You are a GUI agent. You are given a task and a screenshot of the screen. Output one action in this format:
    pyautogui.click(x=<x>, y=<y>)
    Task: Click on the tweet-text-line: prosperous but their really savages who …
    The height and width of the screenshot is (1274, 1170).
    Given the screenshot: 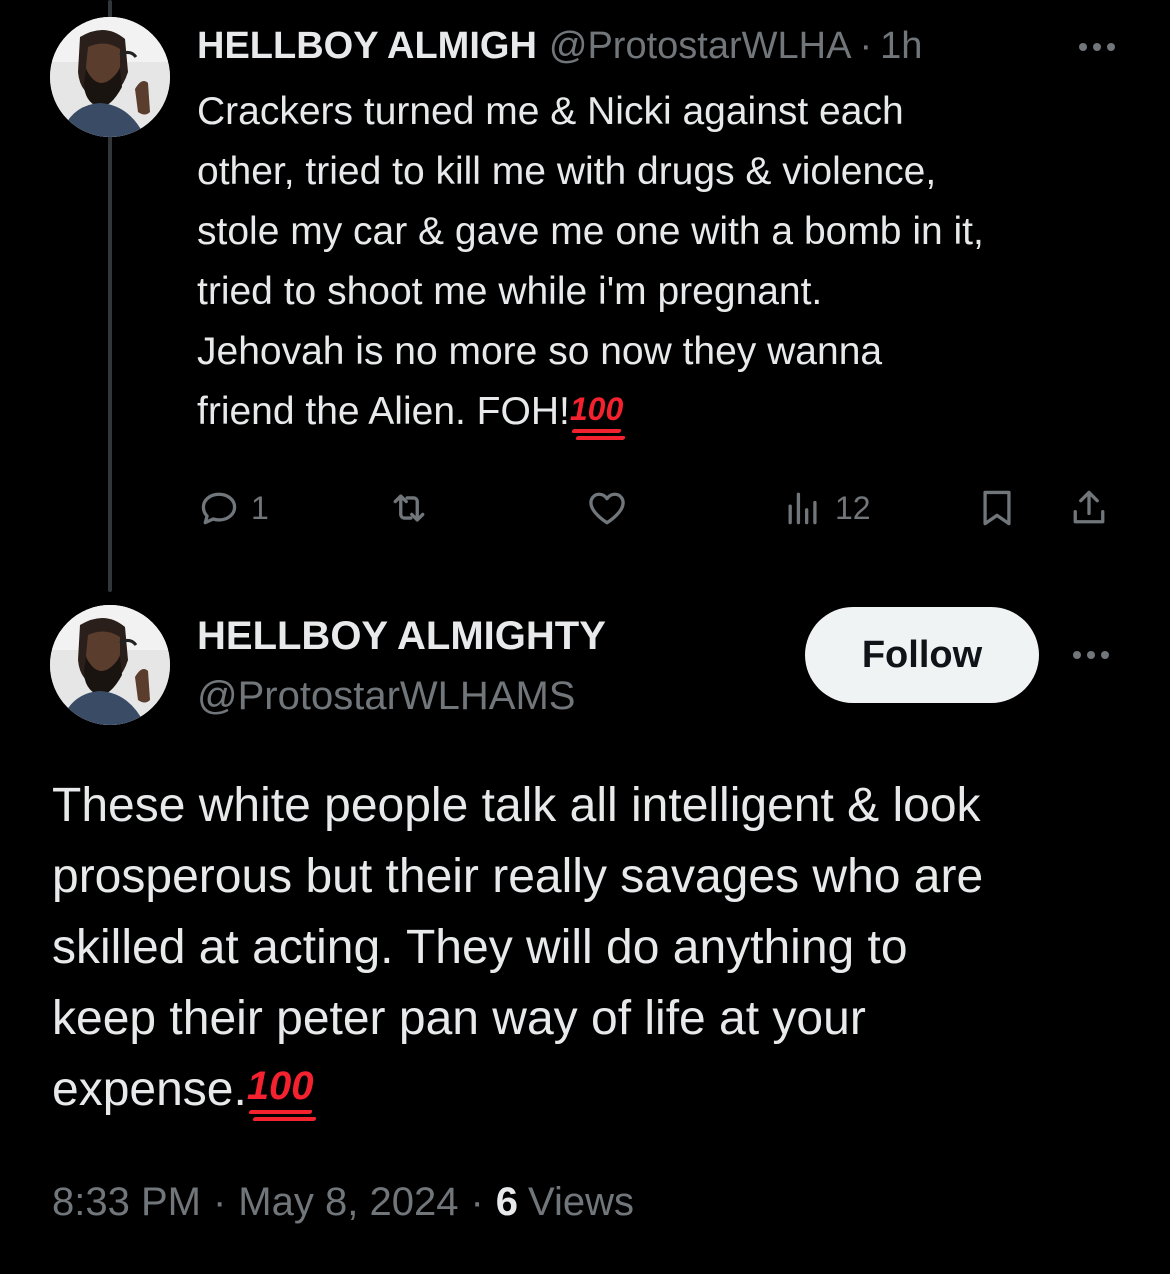 What is the action you would take?
    pyautogui.click(x=518, y=876)
    